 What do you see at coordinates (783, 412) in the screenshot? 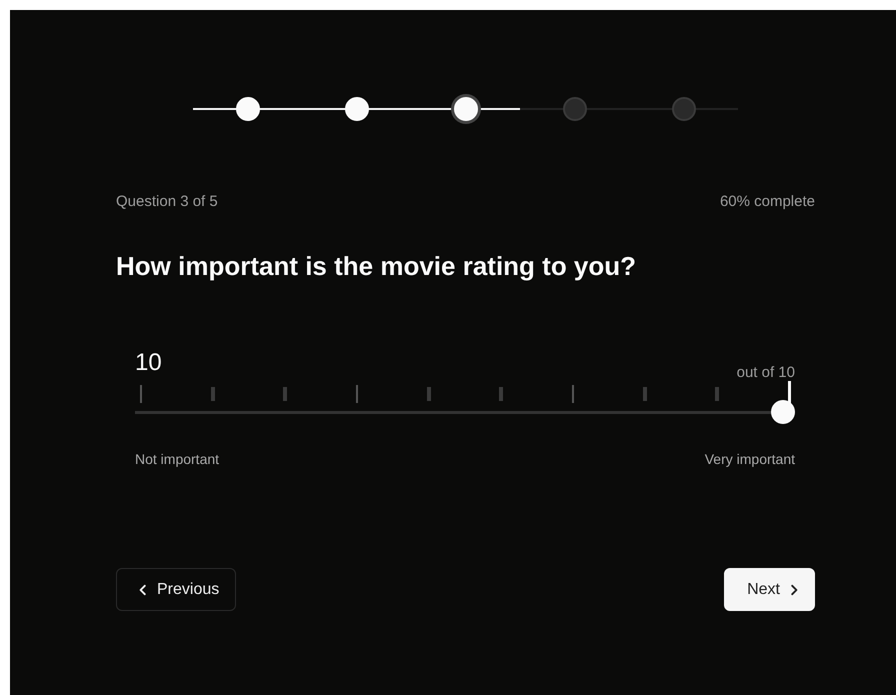
I see `slider-thumb` at bounding box center [783, 412].